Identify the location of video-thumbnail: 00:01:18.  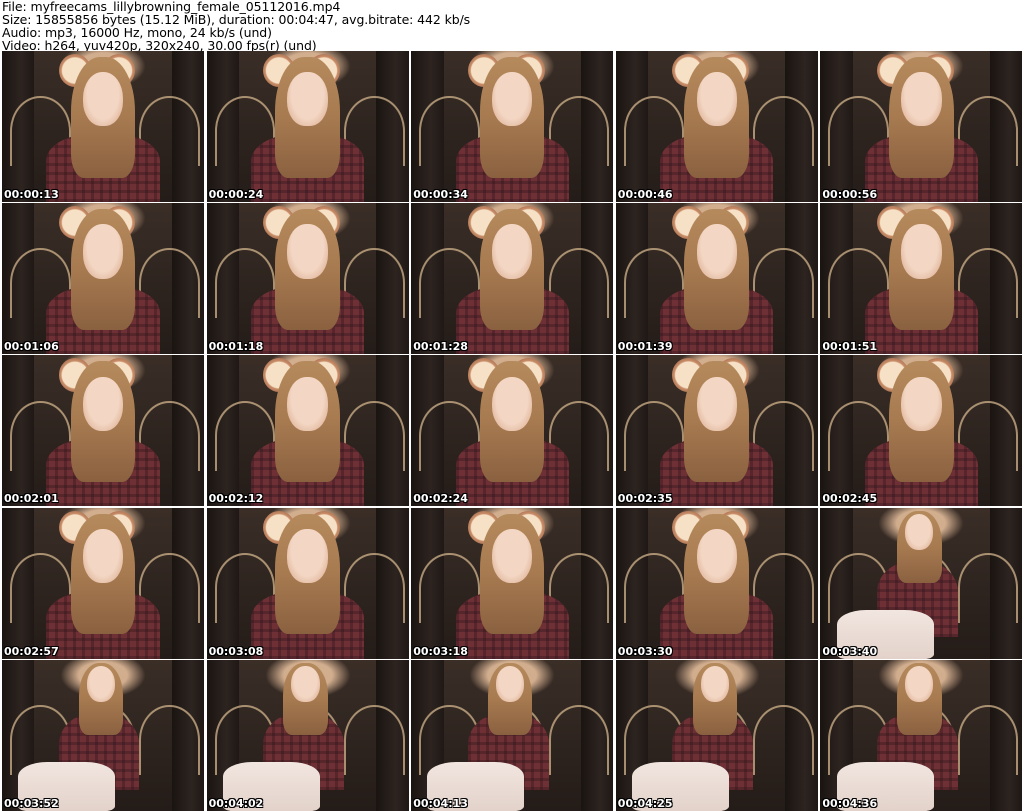
(307, 279).